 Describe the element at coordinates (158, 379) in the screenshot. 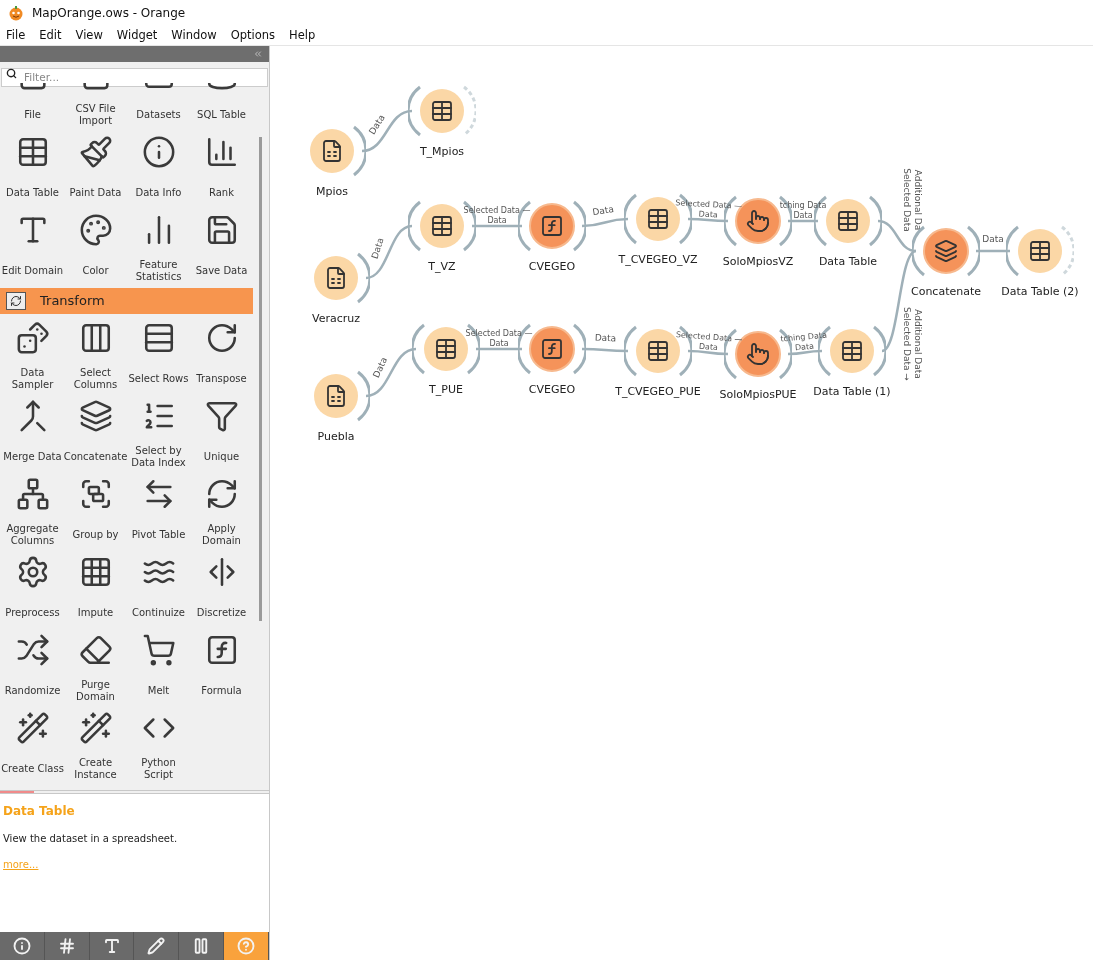

I see `widget-label: Select Rows` at that location.